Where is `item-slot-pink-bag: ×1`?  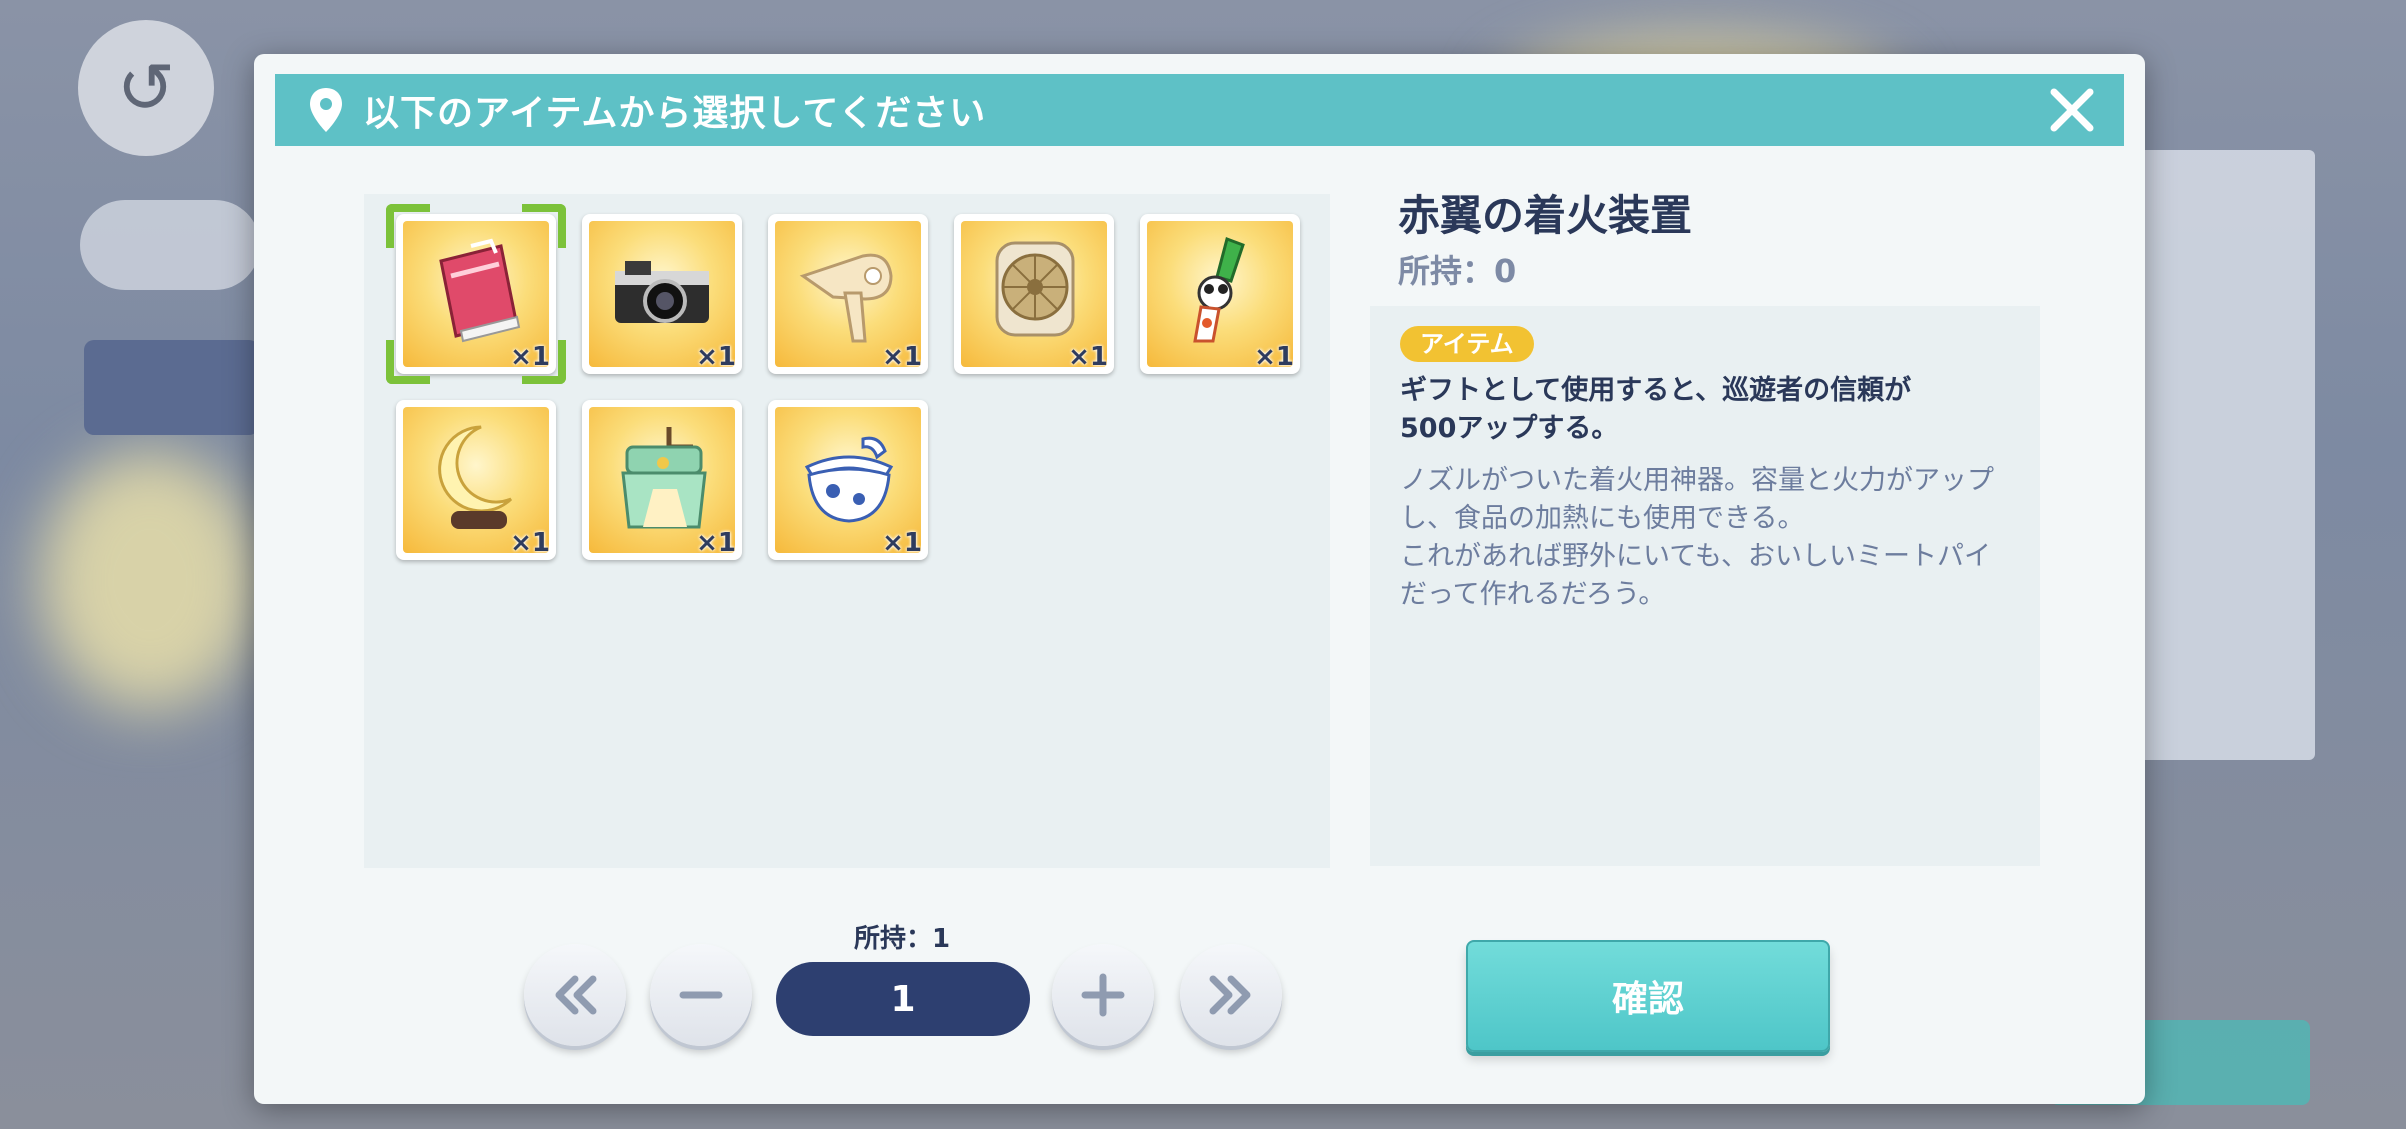 item-slot-pink-bag: ×1 is located at coordinates (476, 294).